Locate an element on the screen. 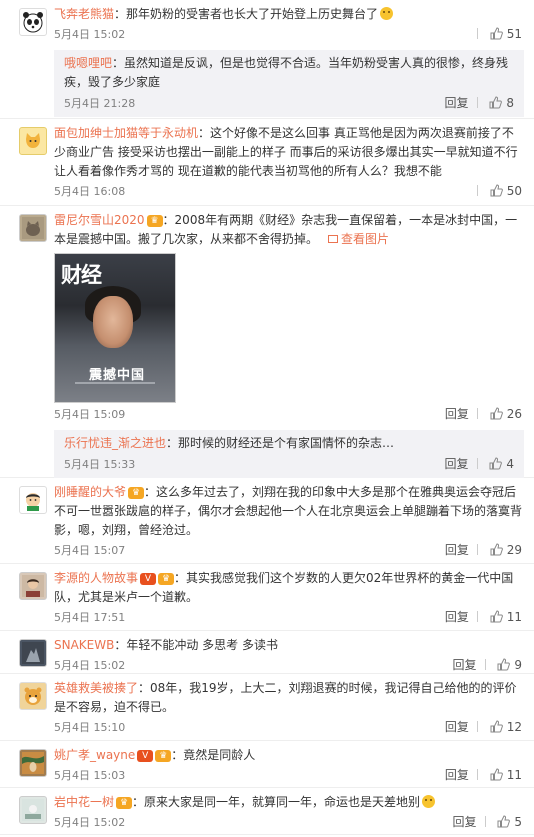 This screenshot has width=534, height=837. cat-photo-avatar-icon is located at coordinates (33, 228).